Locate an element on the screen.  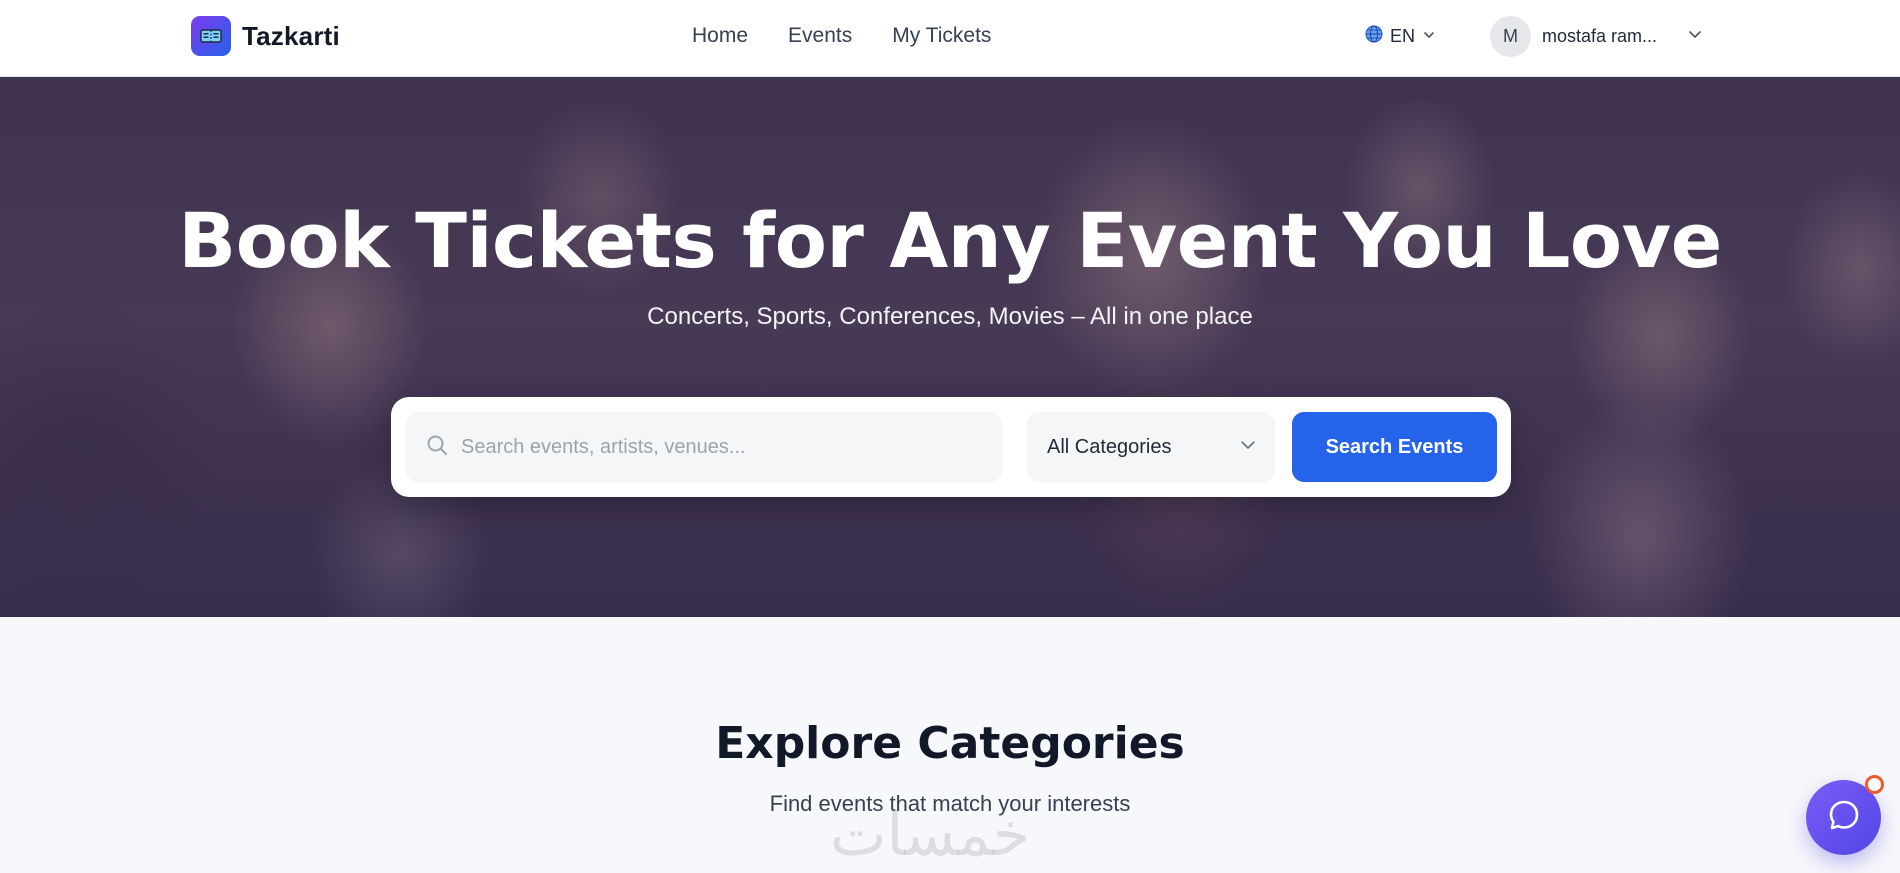
search-field is located at coordinates (704, 447).